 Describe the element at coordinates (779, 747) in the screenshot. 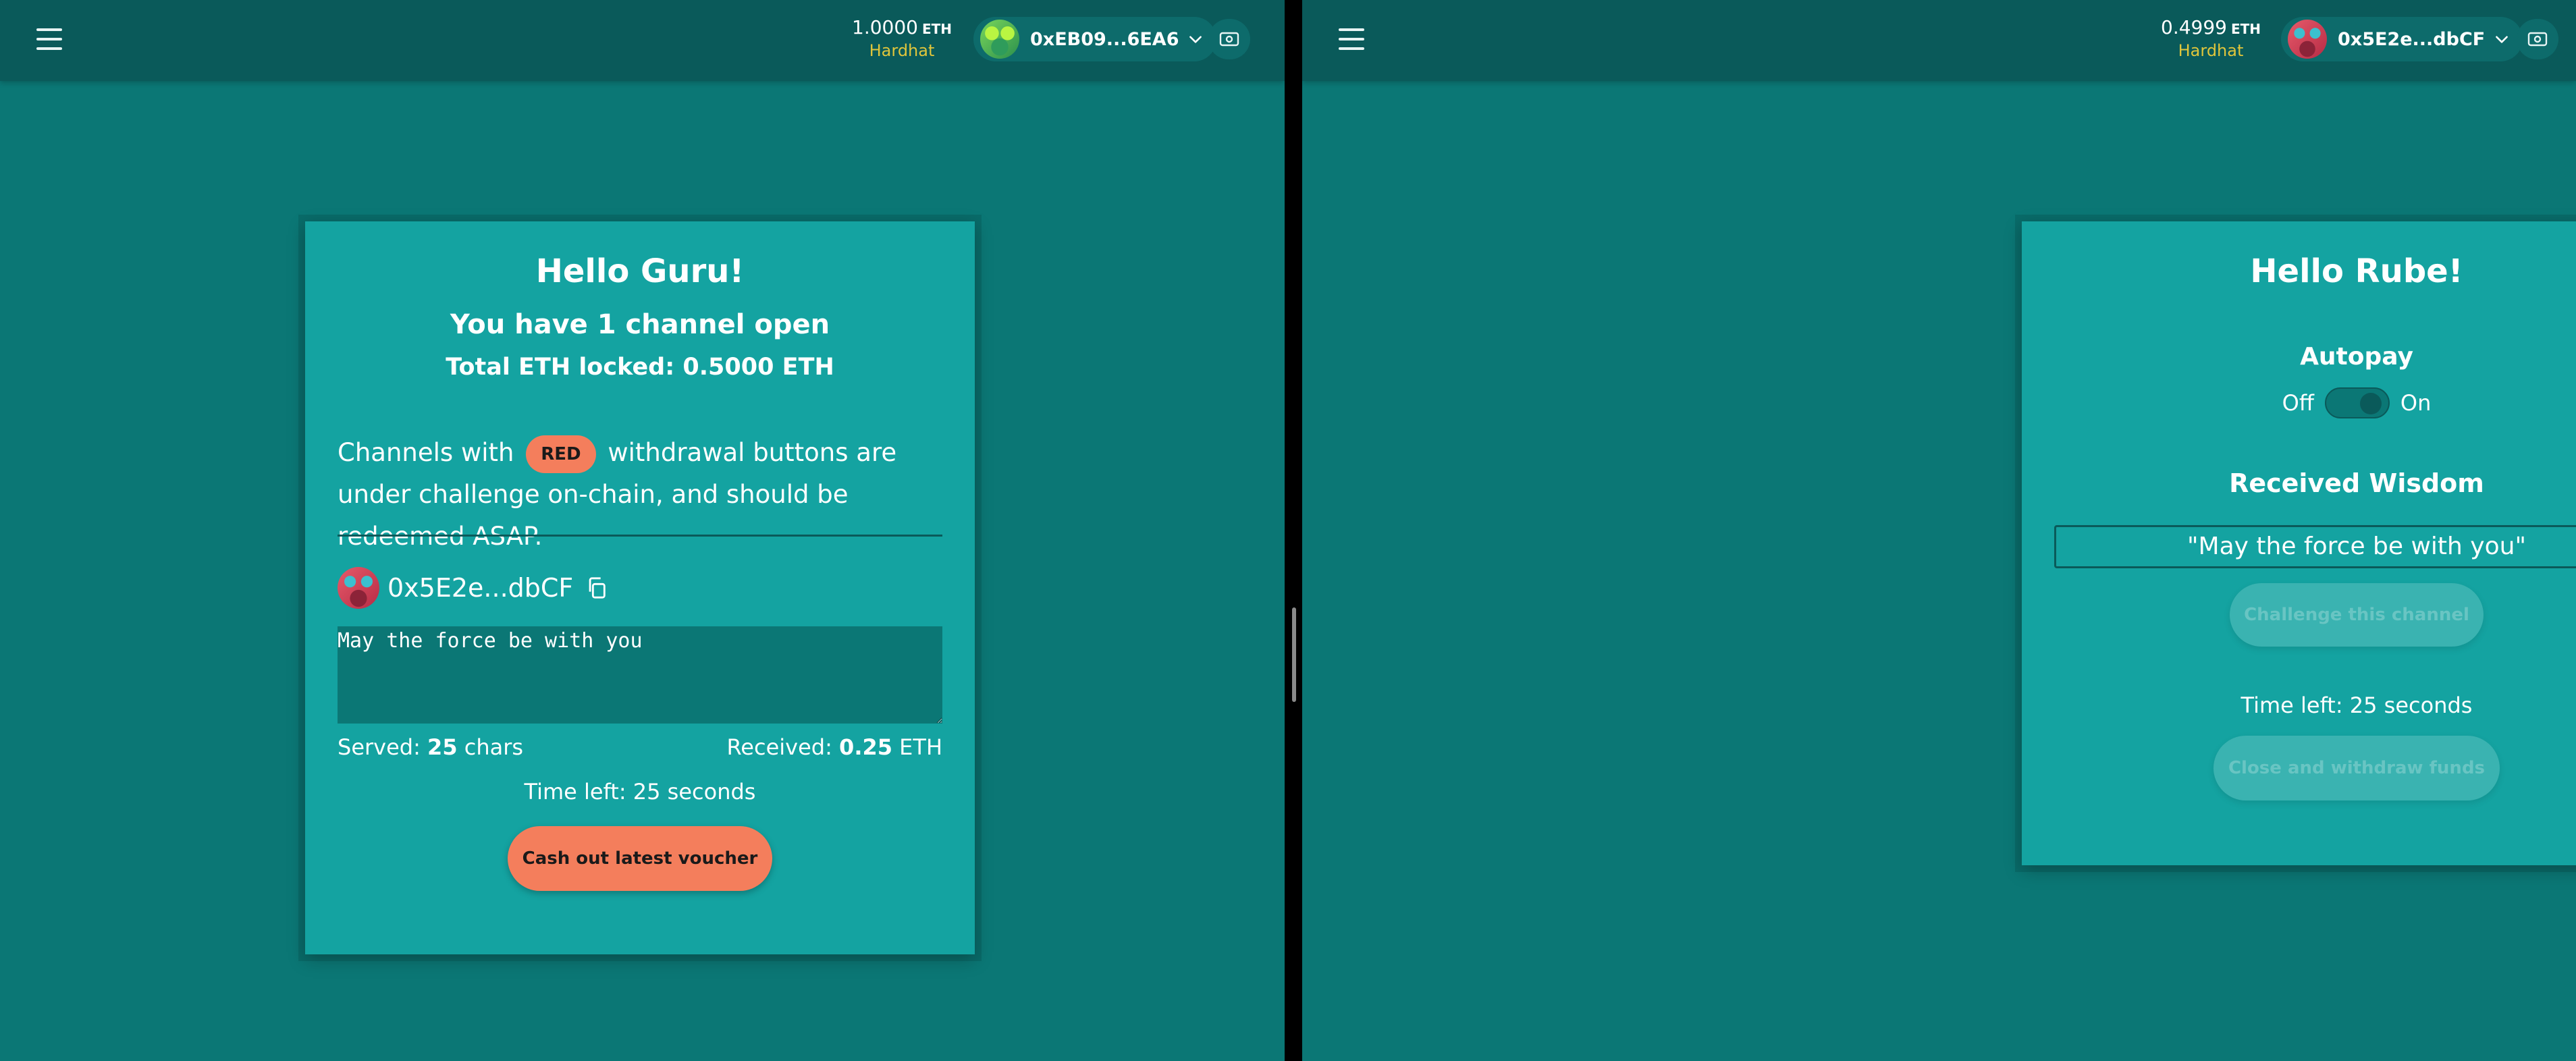

I see `received-label: Received:` at that location.